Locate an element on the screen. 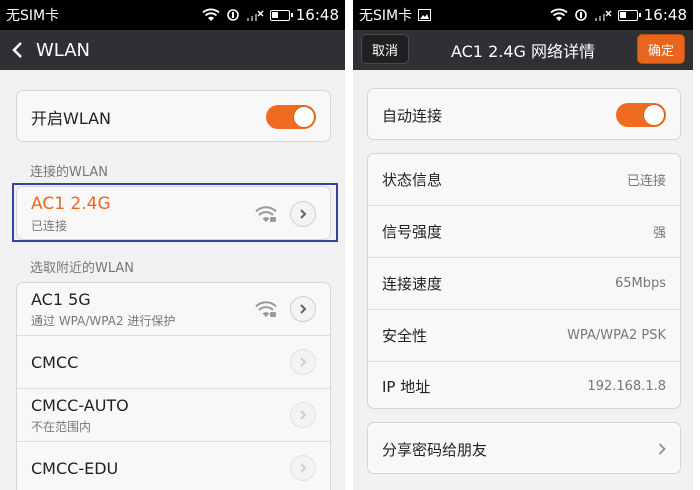 The image size is (700, 490). share-password-label: 分享密码给朋友 is located at coordinates (435, 449).